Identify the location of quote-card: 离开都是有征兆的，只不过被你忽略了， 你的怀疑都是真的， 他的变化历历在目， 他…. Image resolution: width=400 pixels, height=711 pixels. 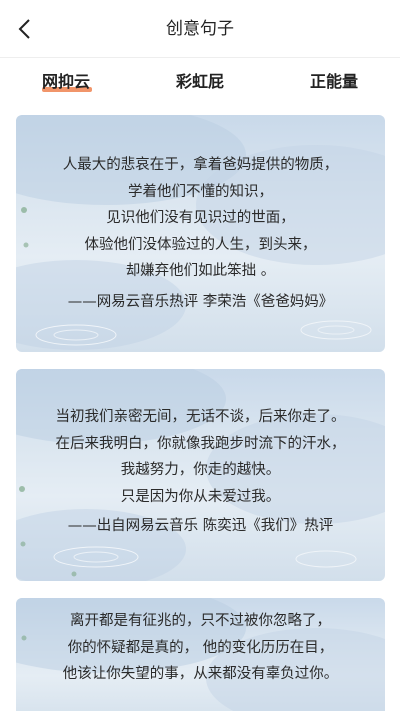
(200, 654).